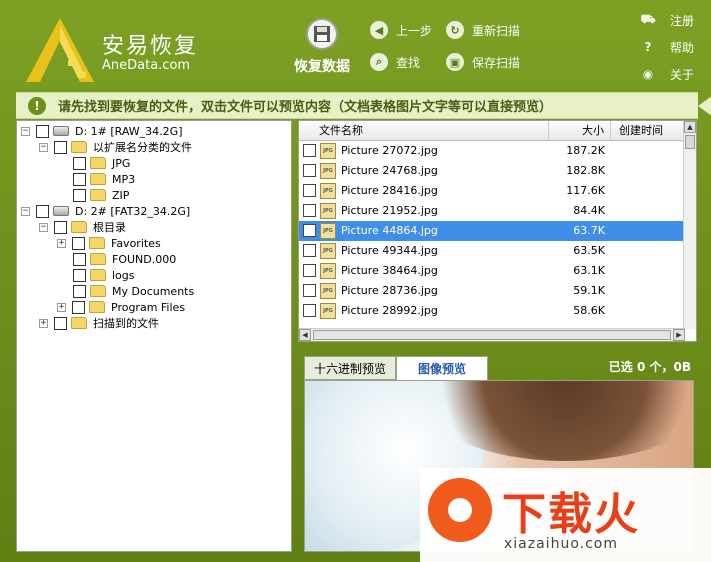  What do you see at coordinates (61, 211) in the screenshot?
I see `drive-icon` at bounding box center [61, 211].